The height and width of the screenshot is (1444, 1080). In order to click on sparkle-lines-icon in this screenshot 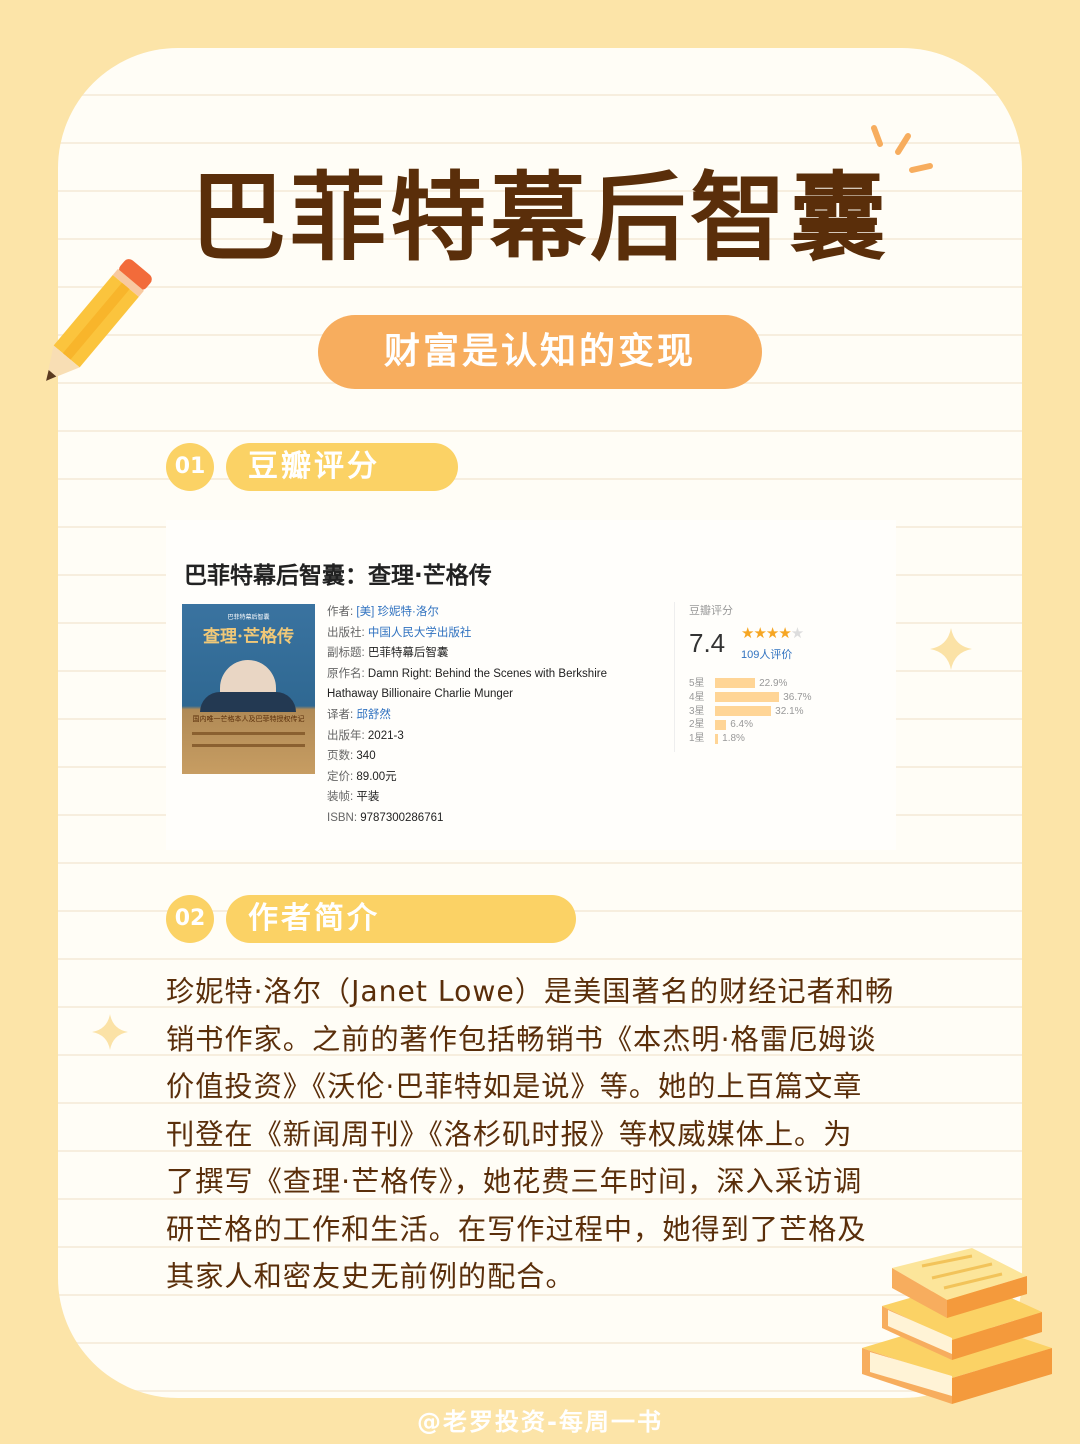, I will do `click(902, 149)`.